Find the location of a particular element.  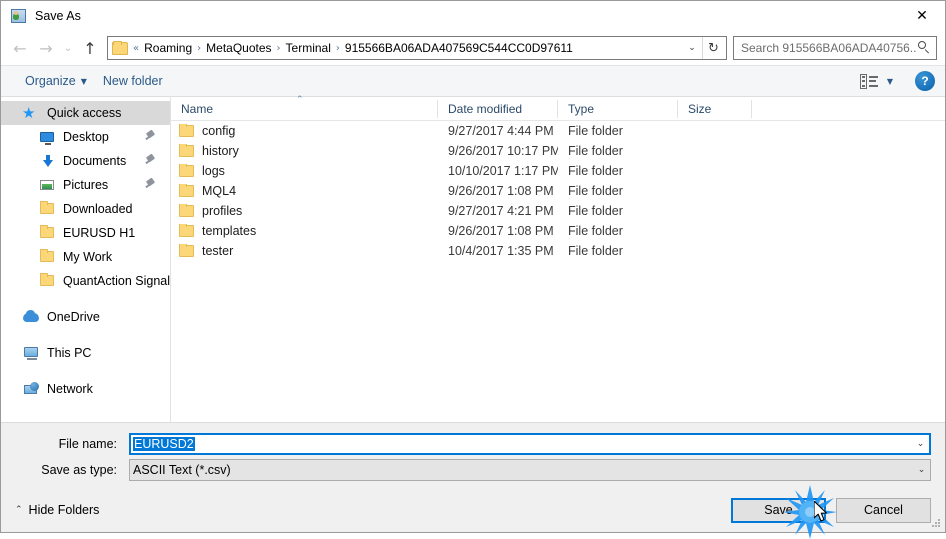

breadcrumb-item-terminal: Terminal is located at coordinates (308, 48).